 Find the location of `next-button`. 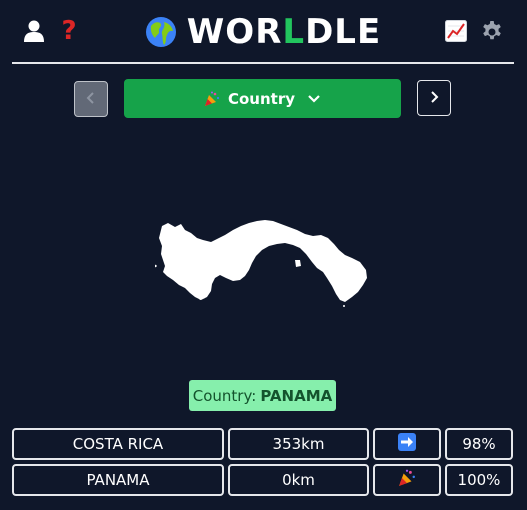

next-button is located at coordinates (434, 98).